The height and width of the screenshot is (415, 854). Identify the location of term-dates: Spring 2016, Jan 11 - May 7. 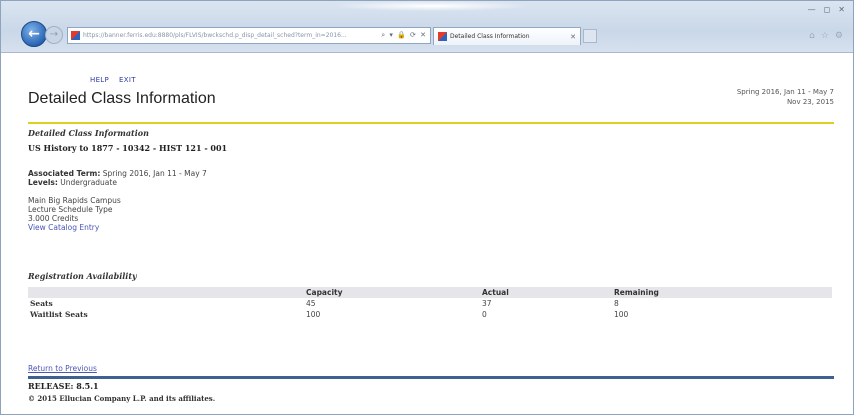
(785, 92).